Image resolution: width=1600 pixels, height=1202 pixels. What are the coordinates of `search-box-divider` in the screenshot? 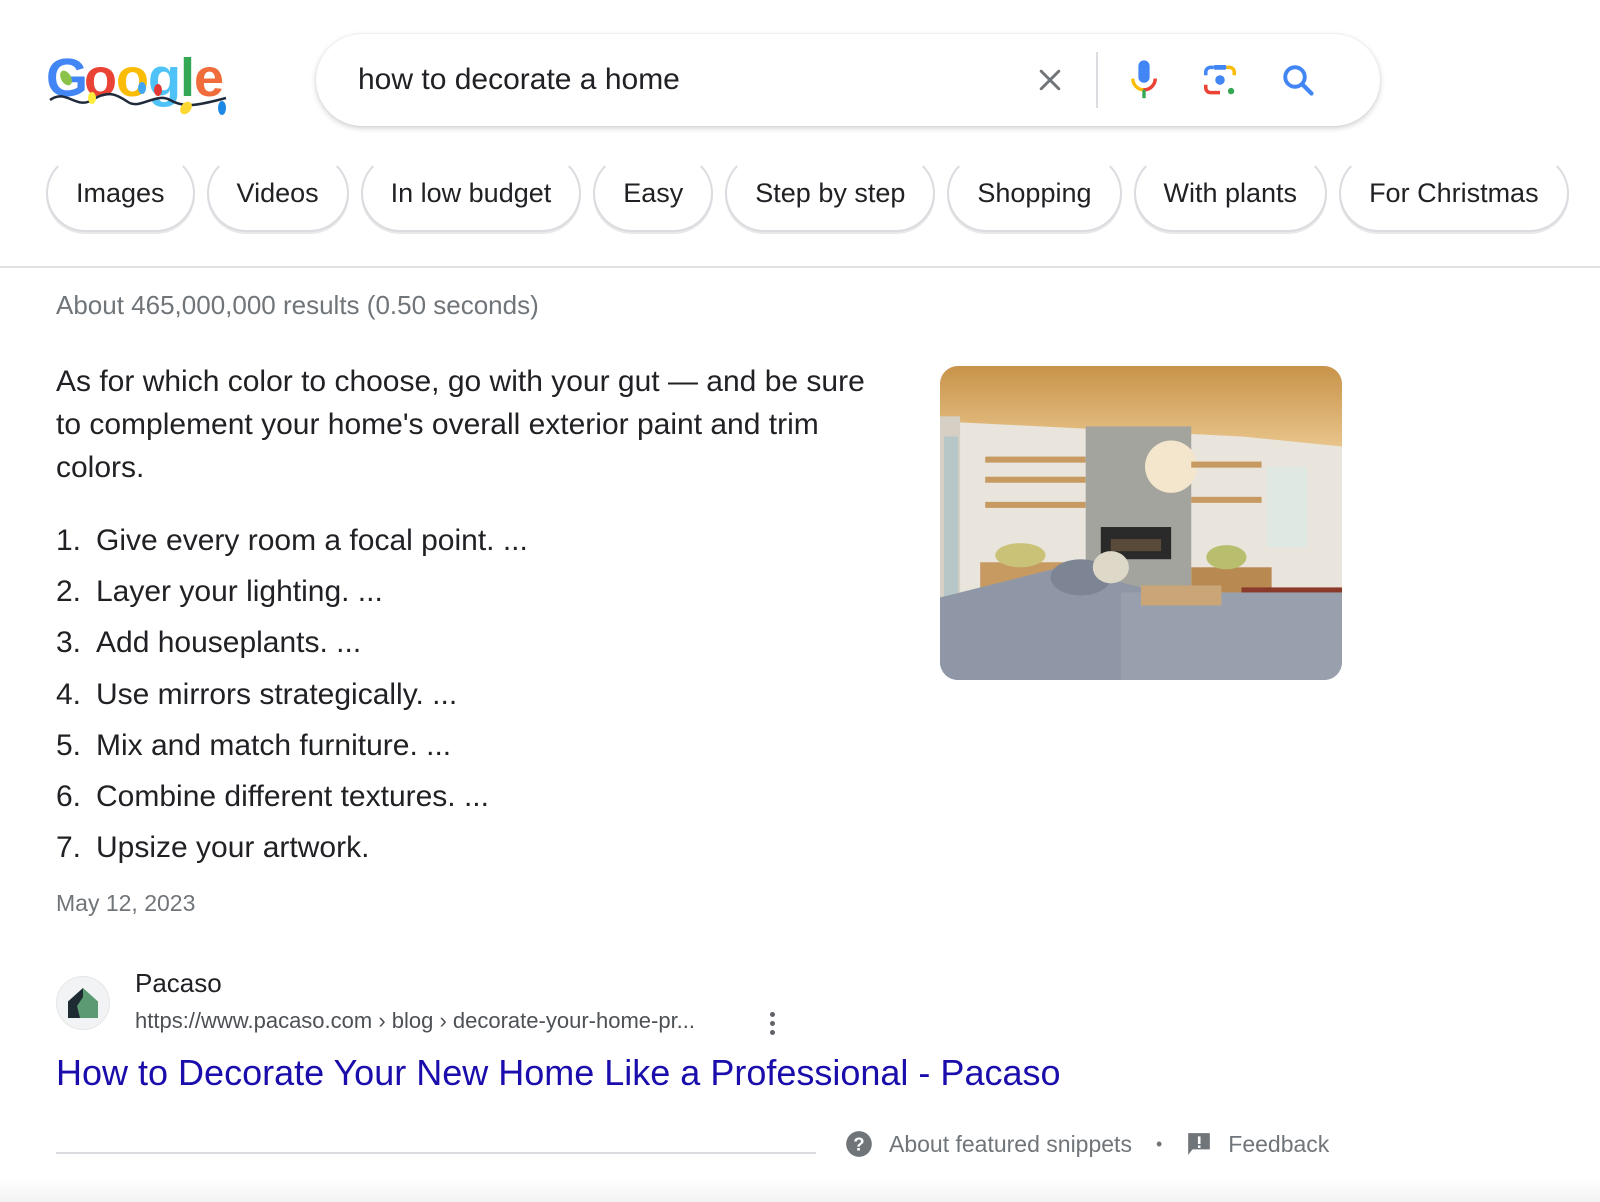 It's located at (1097, 80).